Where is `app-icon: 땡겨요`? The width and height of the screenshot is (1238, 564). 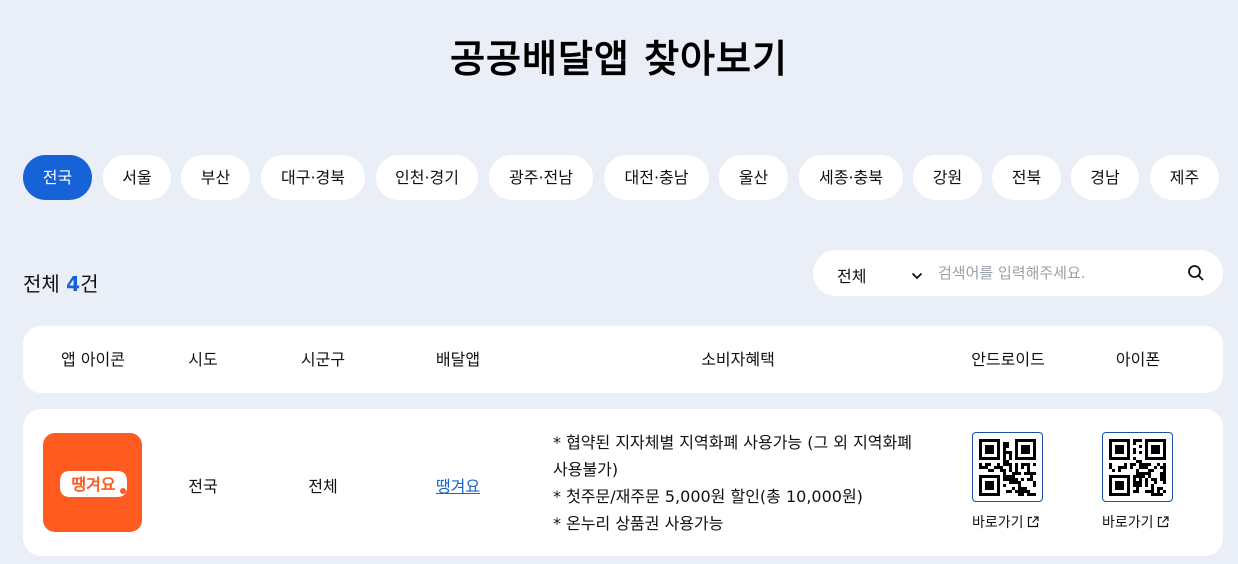 app-icon: 땡겨요 is located at coordinates (92, 482).